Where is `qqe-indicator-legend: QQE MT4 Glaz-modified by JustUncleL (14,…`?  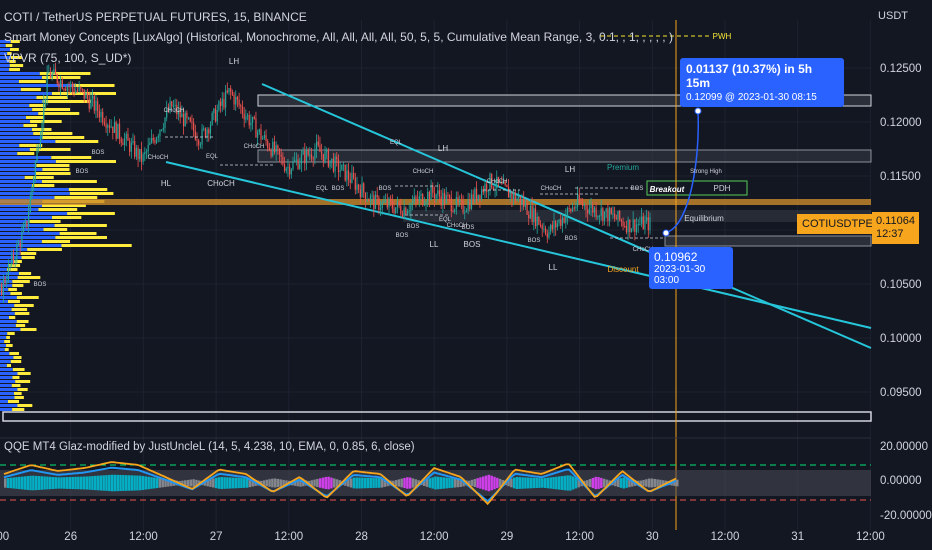
qqe-indicator-legend: QQE MT4 Glaz-modified by JustUncleL (14,… is located at coordinates (209, 447).